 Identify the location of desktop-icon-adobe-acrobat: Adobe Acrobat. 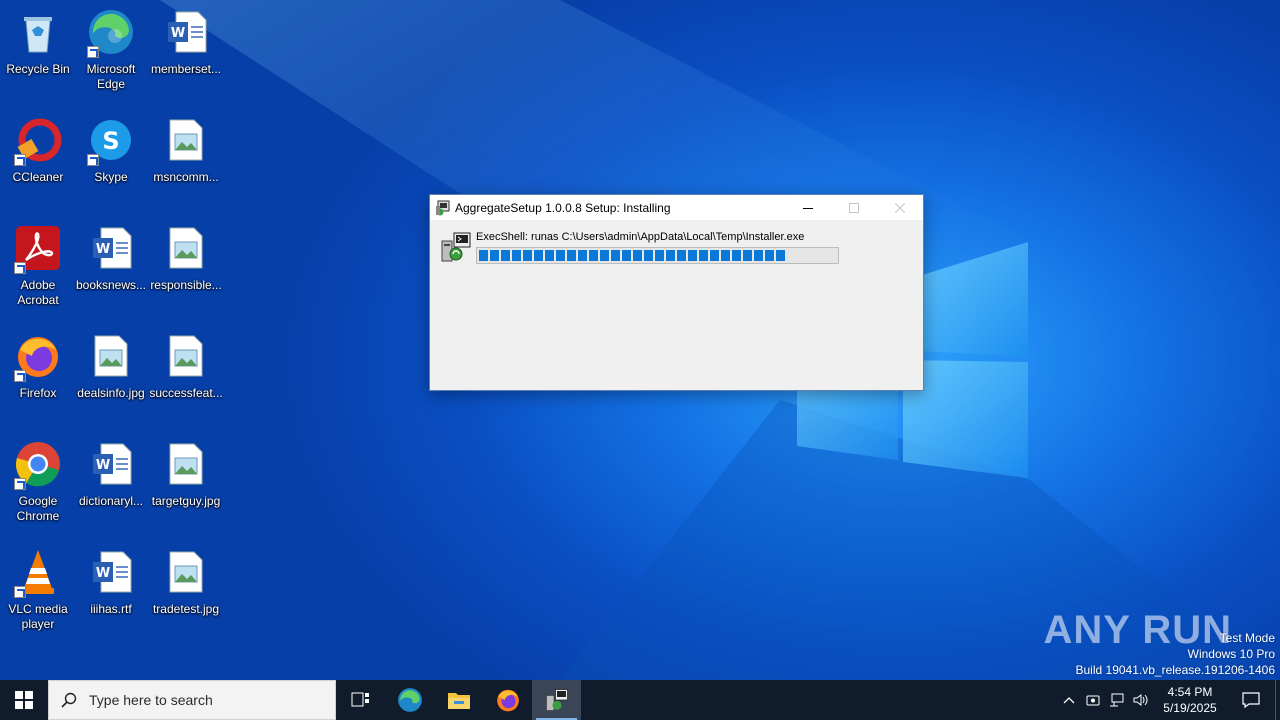
(38, 272).